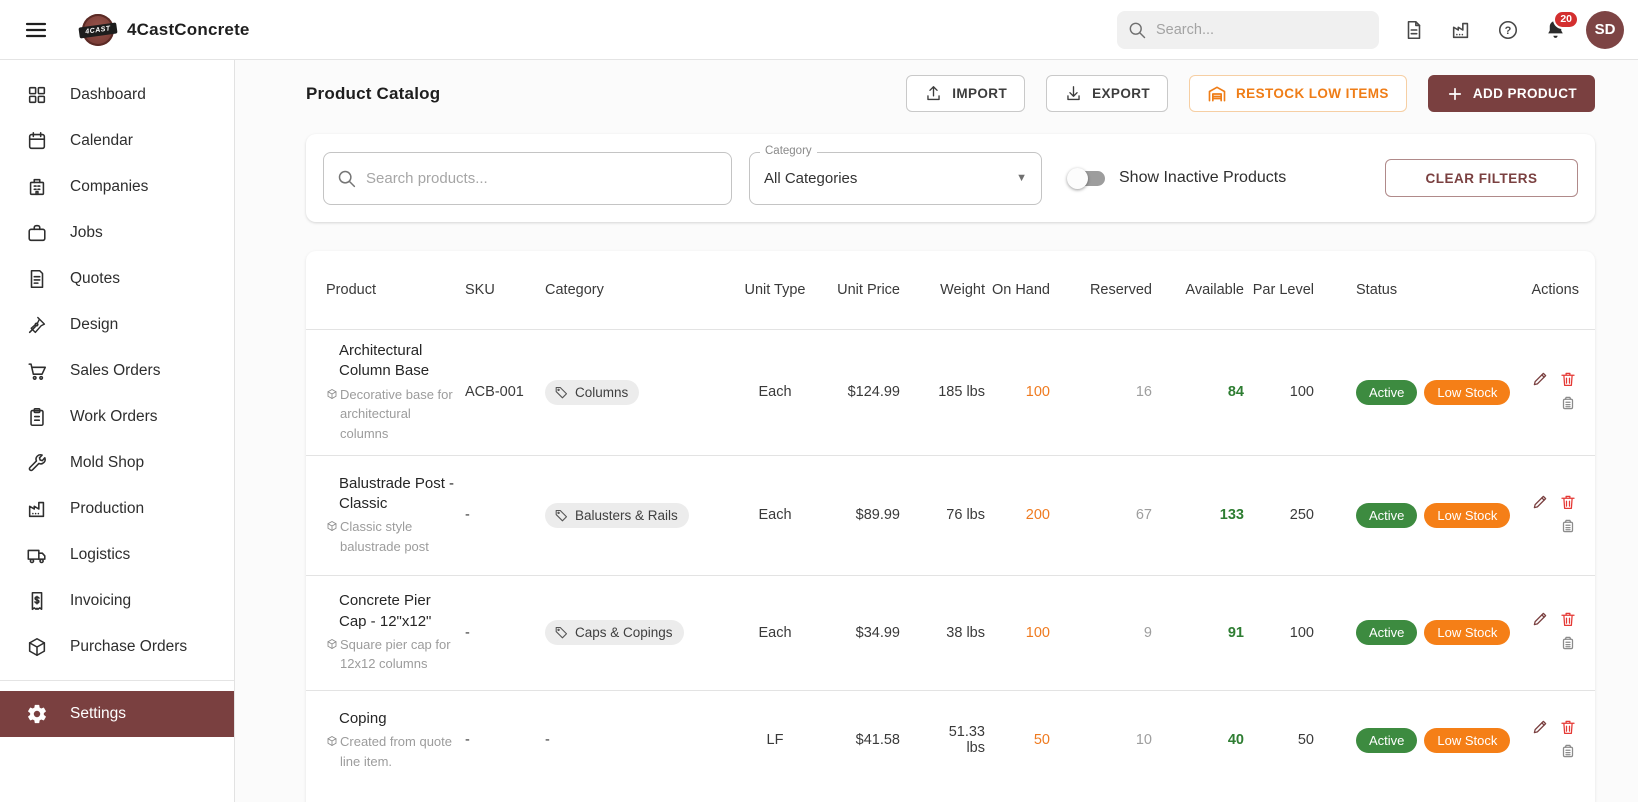  What do you see at coordinates (117, 325) in the screenshot?
I see `sidebar-item-design: Design` at bounding box center [117, 325].